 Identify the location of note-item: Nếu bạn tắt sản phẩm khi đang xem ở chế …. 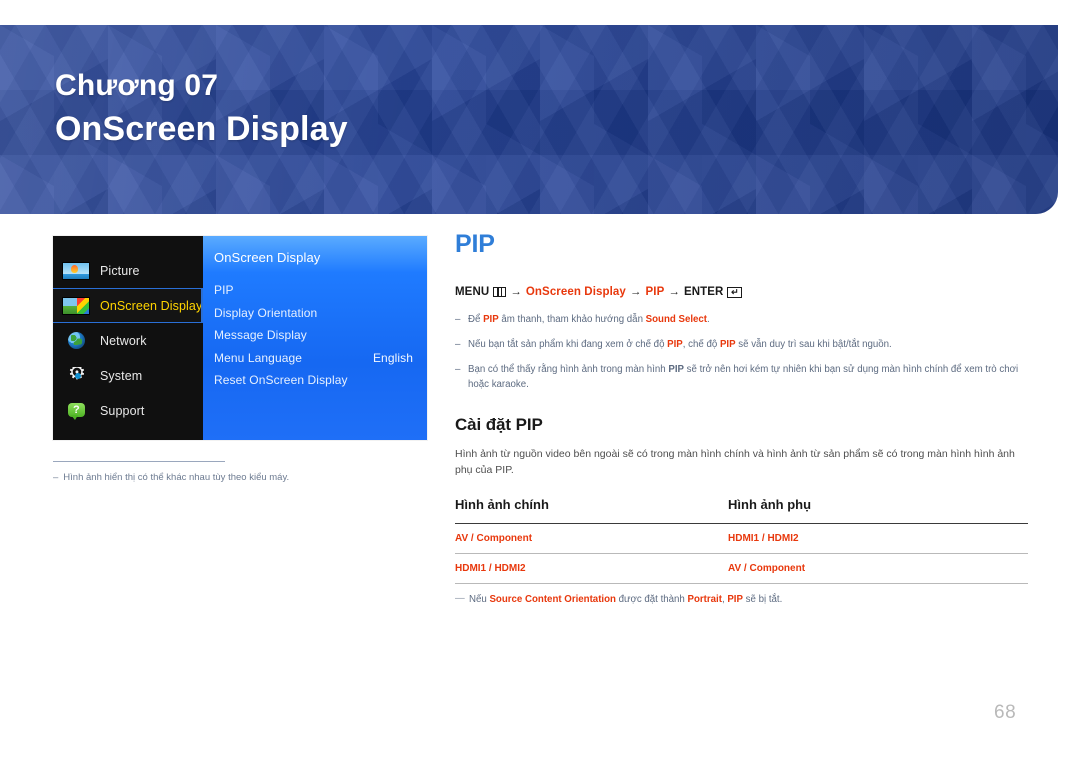
(741, 344).